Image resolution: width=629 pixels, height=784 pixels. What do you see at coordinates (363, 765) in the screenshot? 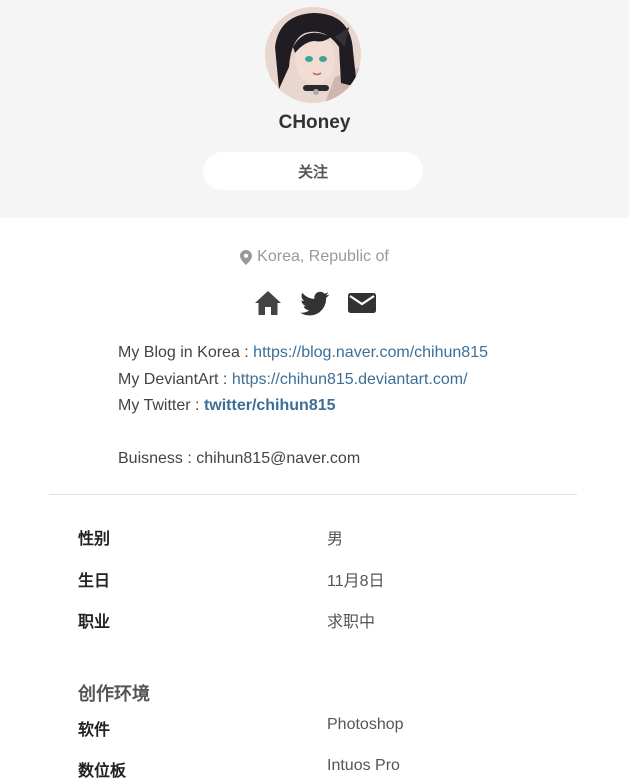
I see `env-value: Intuos Pro` at bounding box center [363, 765].